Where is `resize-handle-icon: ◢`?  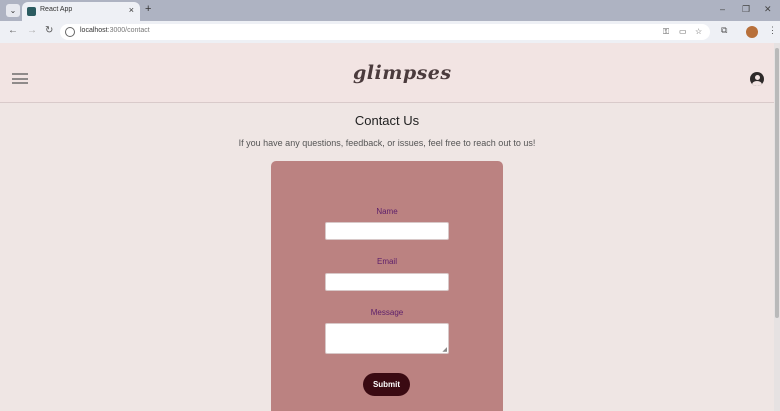
resize-handle-icon: ◢ is located at coordinates (444, 349).